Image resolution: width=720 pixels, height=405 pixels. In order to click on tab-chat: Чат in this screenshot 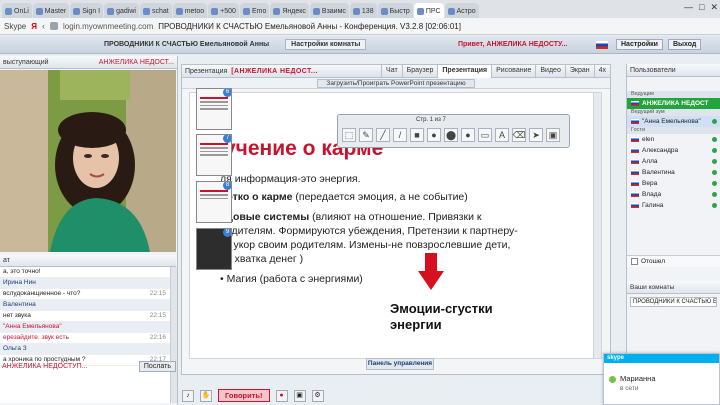, I will do `click(391, 71)`.